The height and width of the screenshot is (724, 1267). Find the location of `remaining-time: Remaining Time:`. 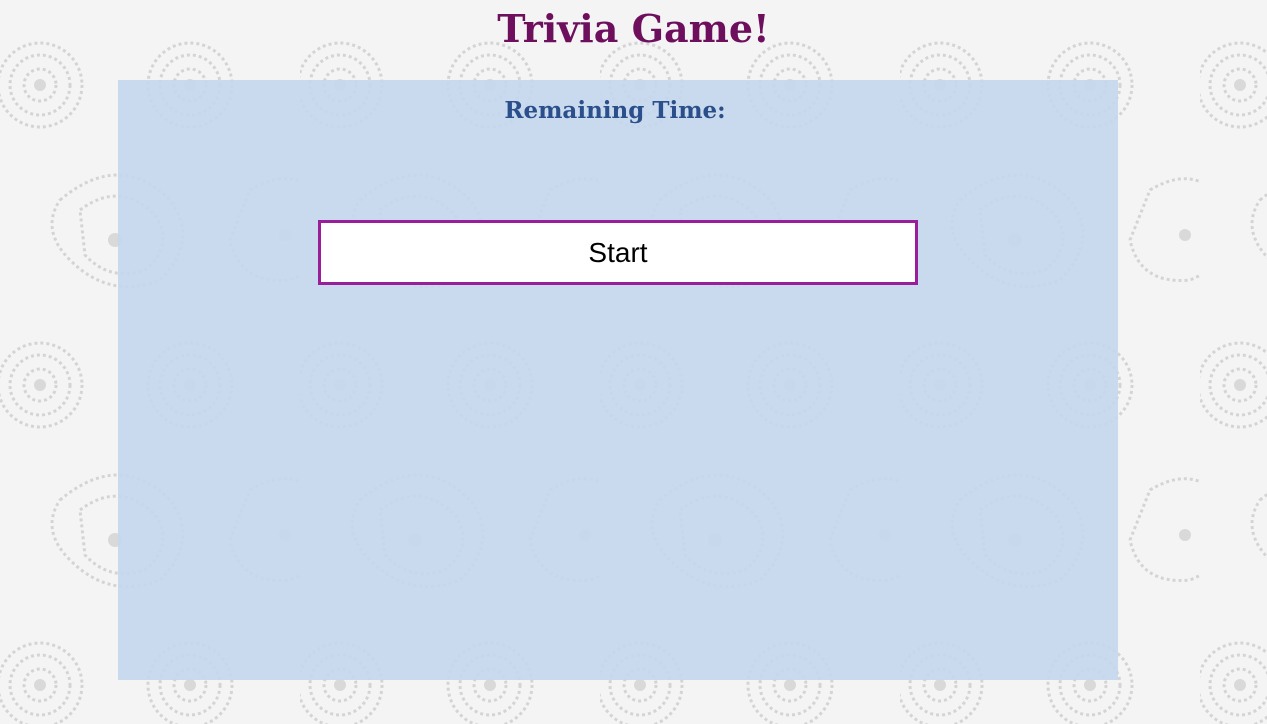

remaining-time: Remaining Time: is located at coordinates (618, 111).